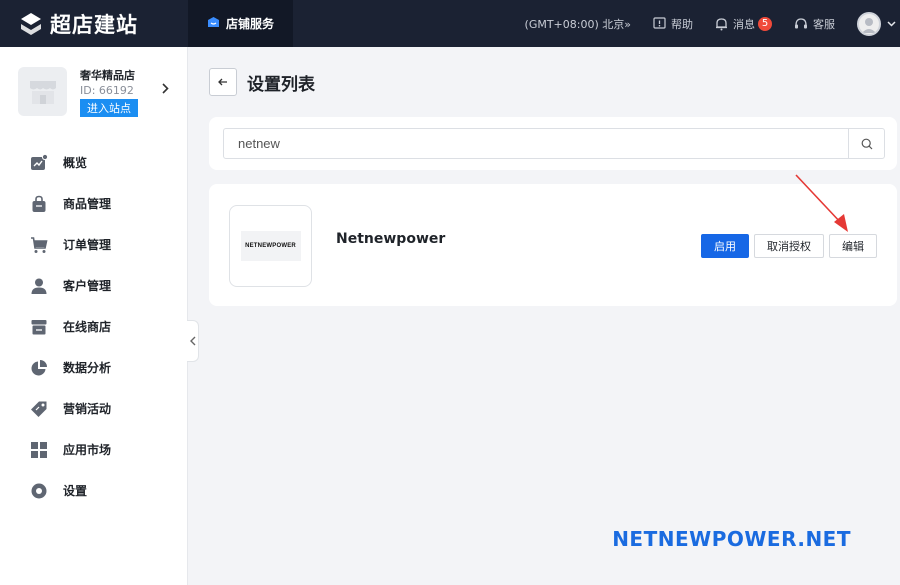  I want to click on watermark-text: NETNEWPOWER.NET, so click(731, 539).